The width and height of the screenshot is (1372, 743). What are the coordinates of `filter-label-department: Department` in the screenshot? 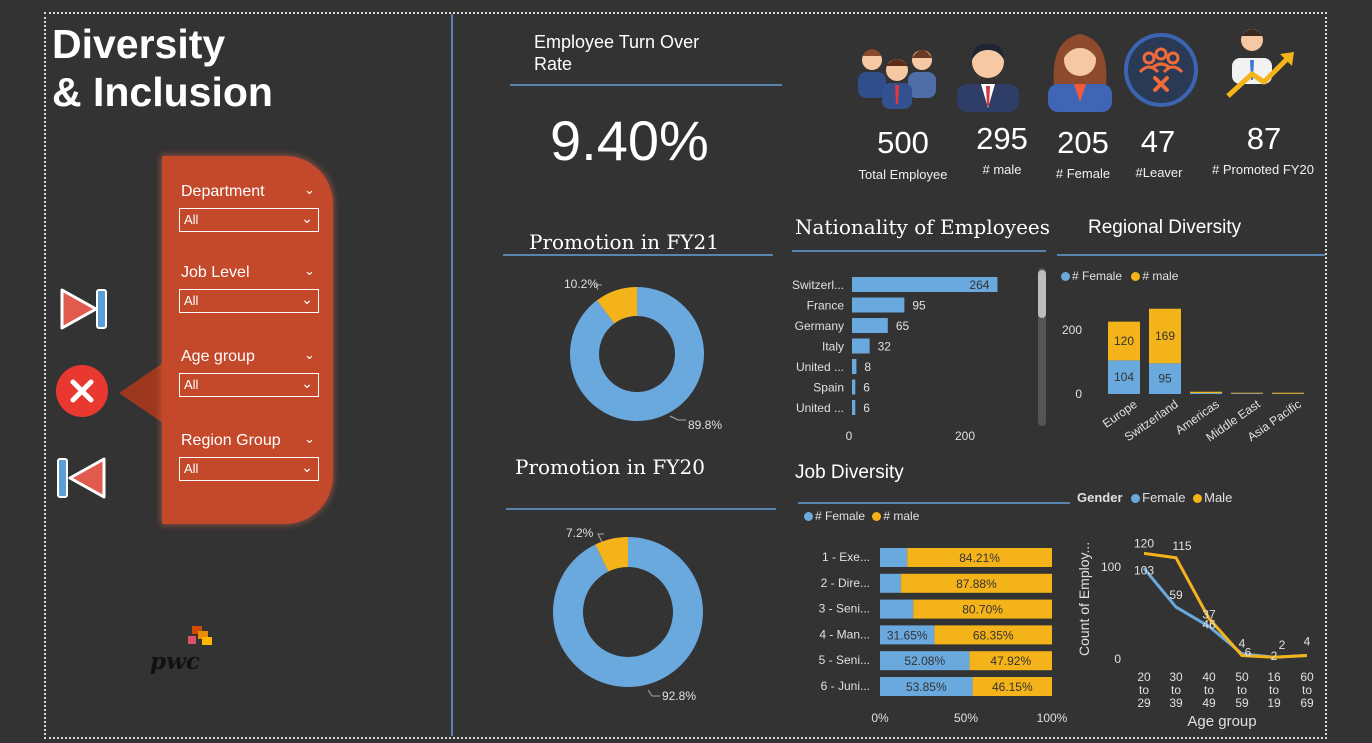 It's located at (223, 191).